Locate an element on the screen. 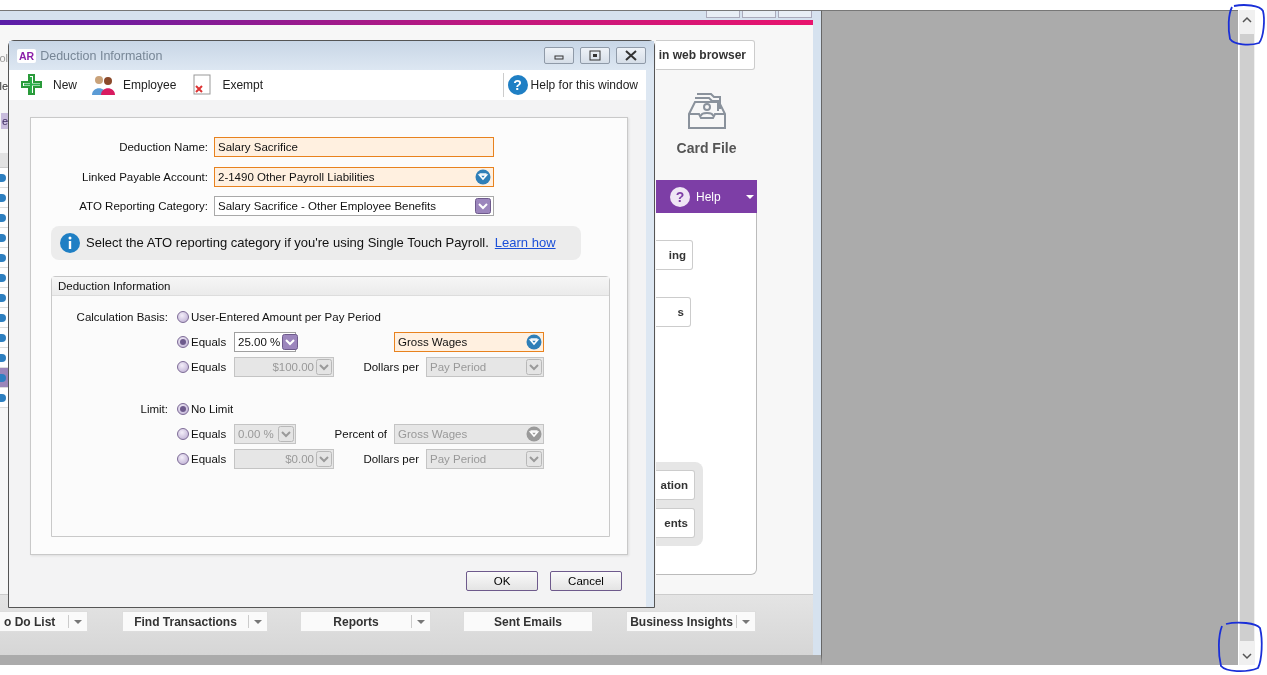 Image resolution: width=1267 pixels, height=675 pixels. maximize-icon is located at coordinates (595, 55).